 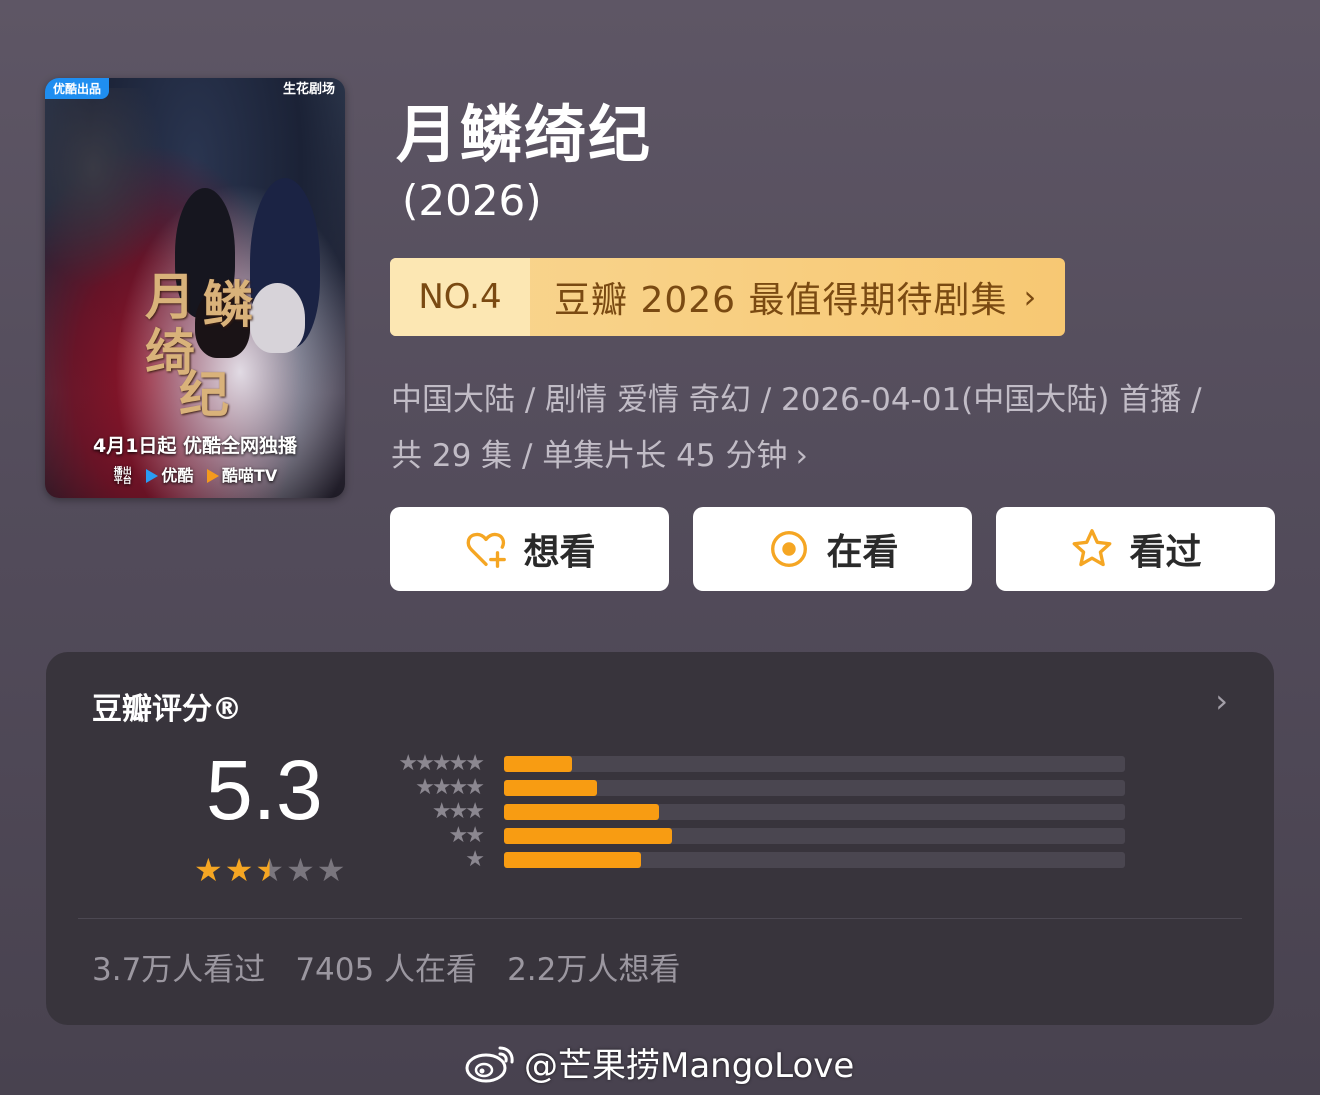 I want to click on watermark-text: @芒果捞MangoLove, so click(x=689, y=1066).